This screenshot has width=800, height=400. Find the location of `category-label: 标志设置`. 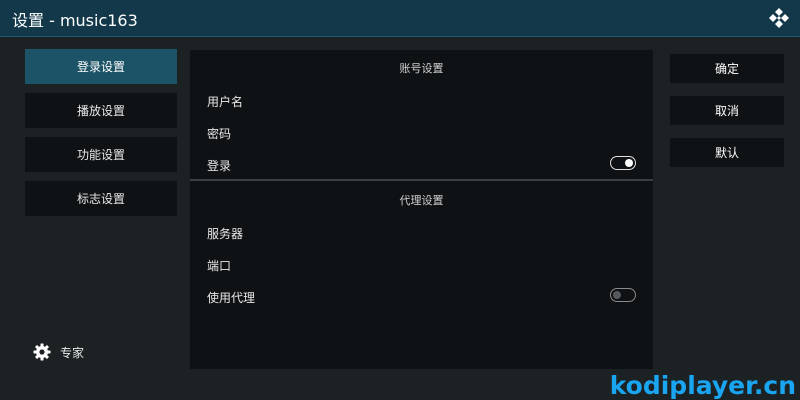

category-label: 标志设置 is located at coordinates (100, 199).